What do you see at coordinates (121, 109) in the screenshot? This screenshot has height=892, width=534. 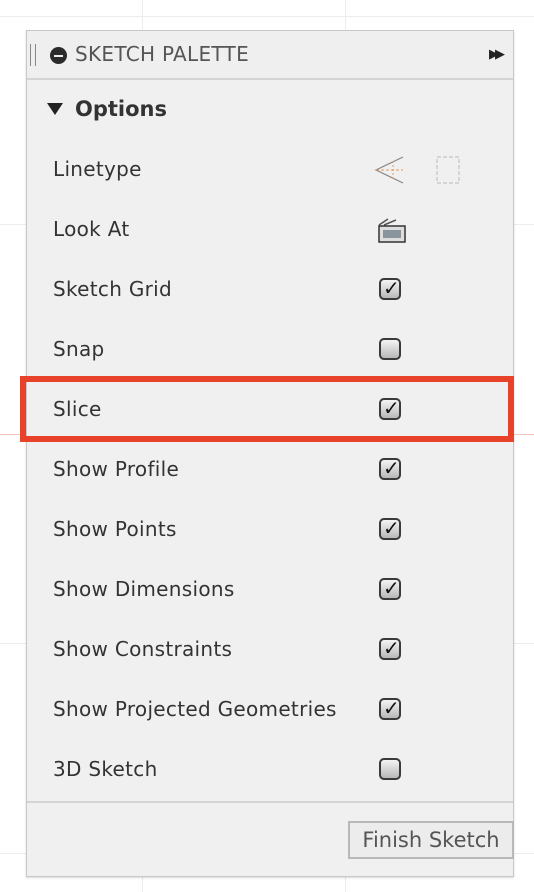 I see `options-label: Options` at bounding box center [121, 109].